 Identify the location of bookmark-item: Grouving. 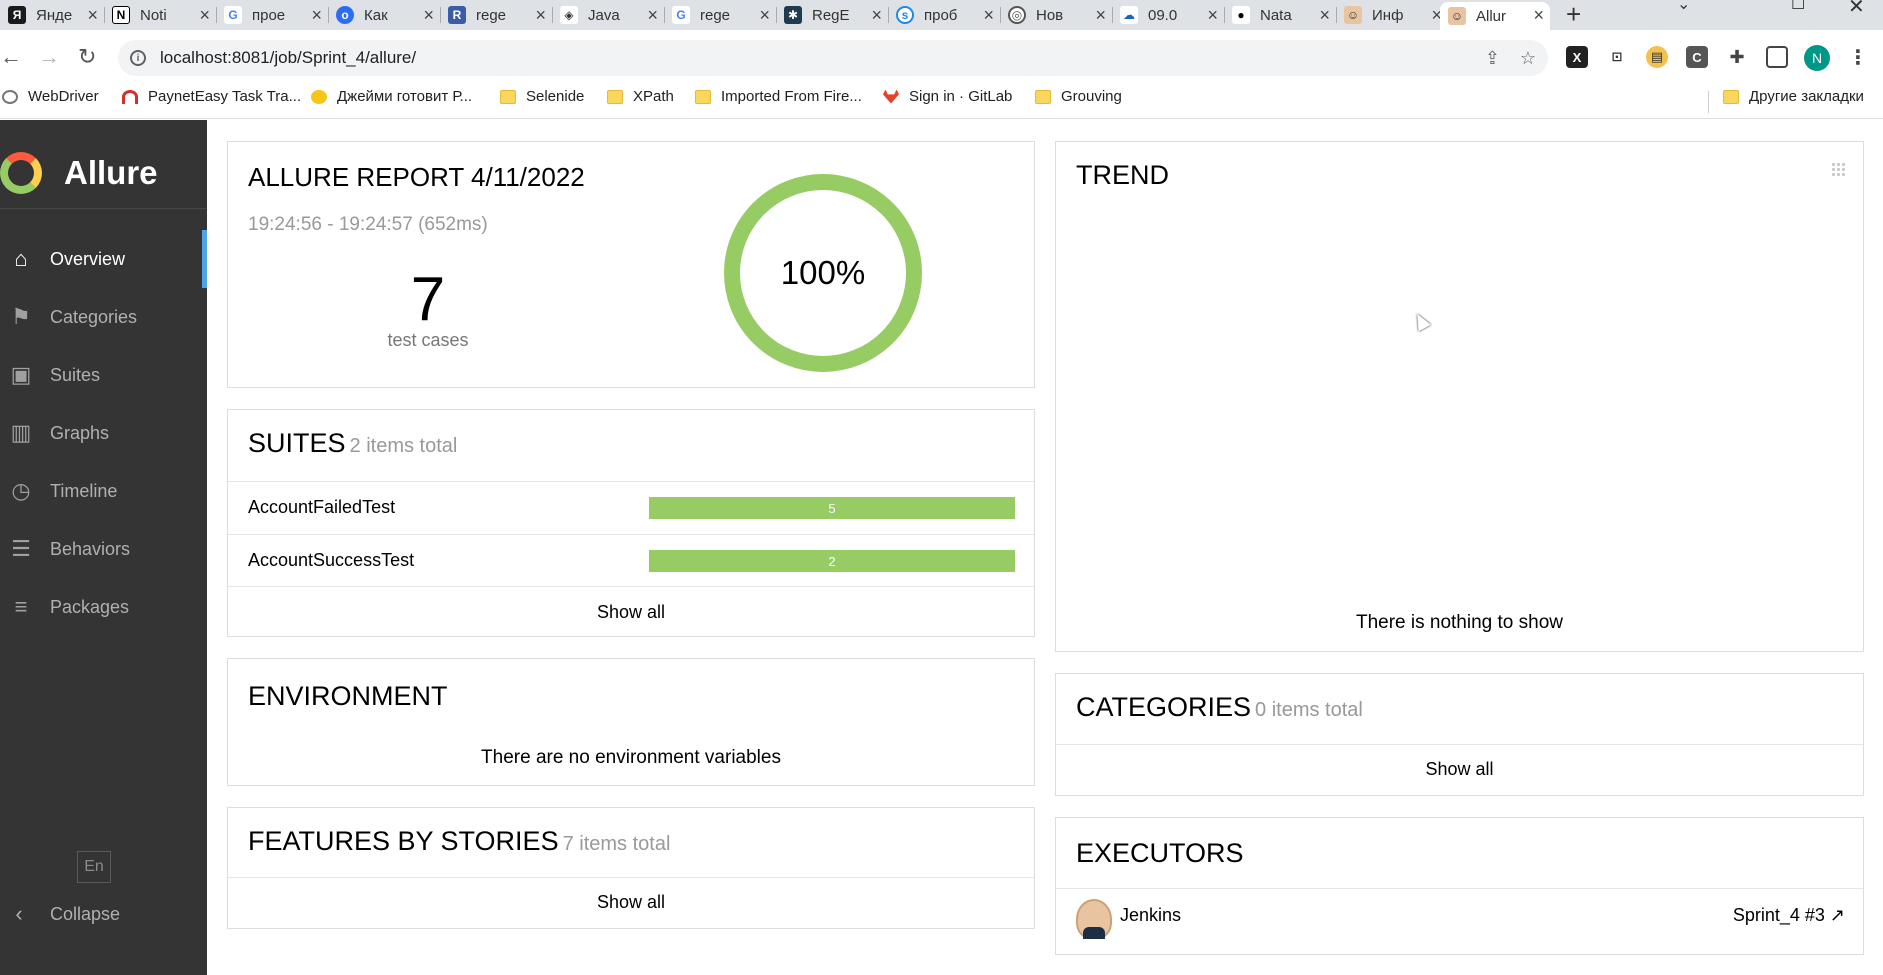
(1078, 96).